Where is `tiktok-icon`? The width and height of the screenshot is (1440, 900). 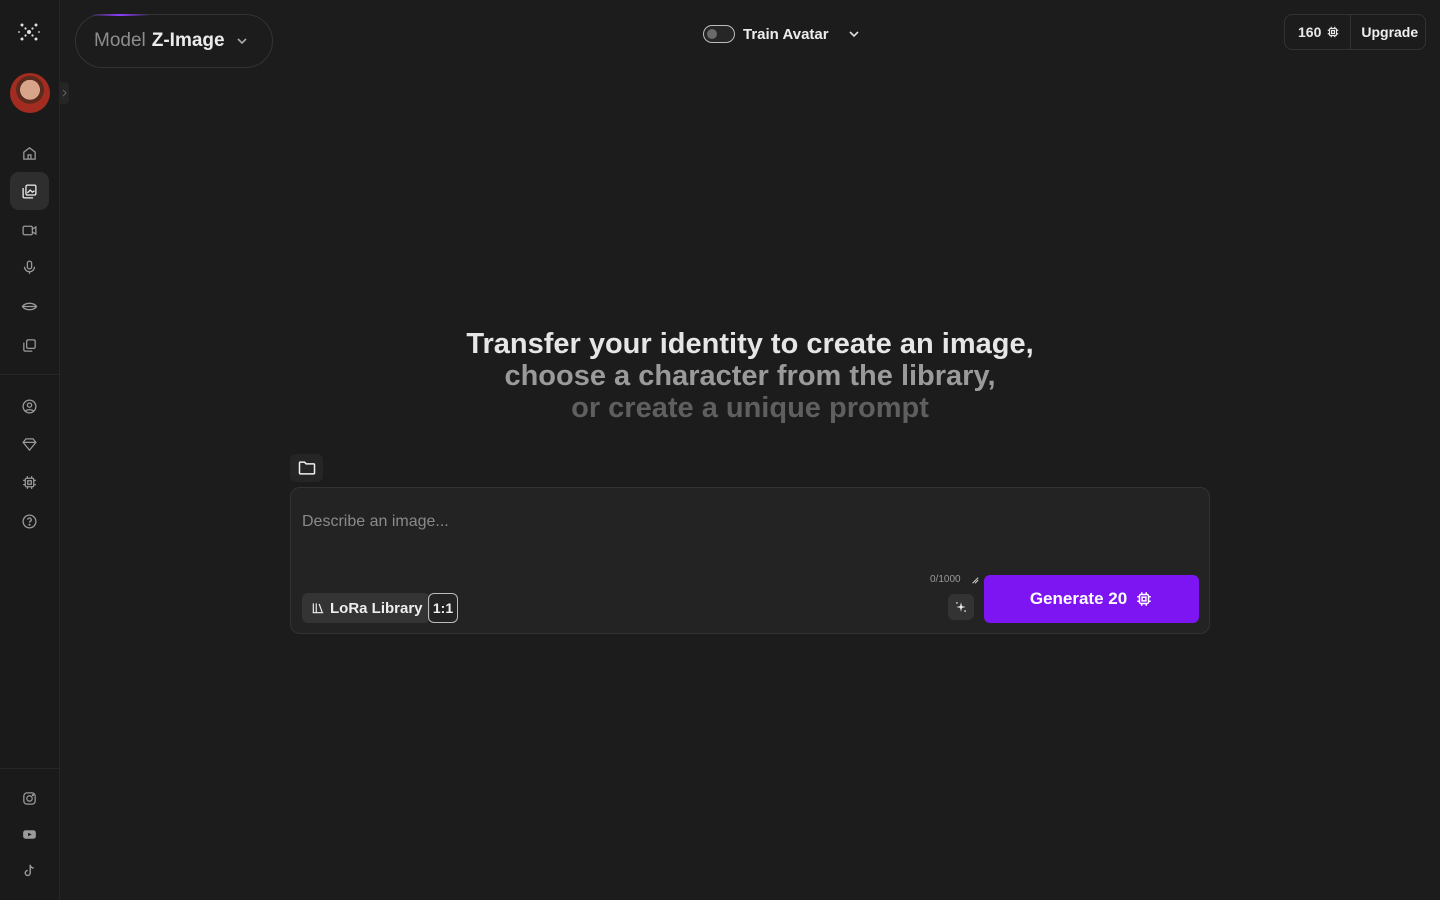
tiktok-icon is located at coordinates (29, 870).